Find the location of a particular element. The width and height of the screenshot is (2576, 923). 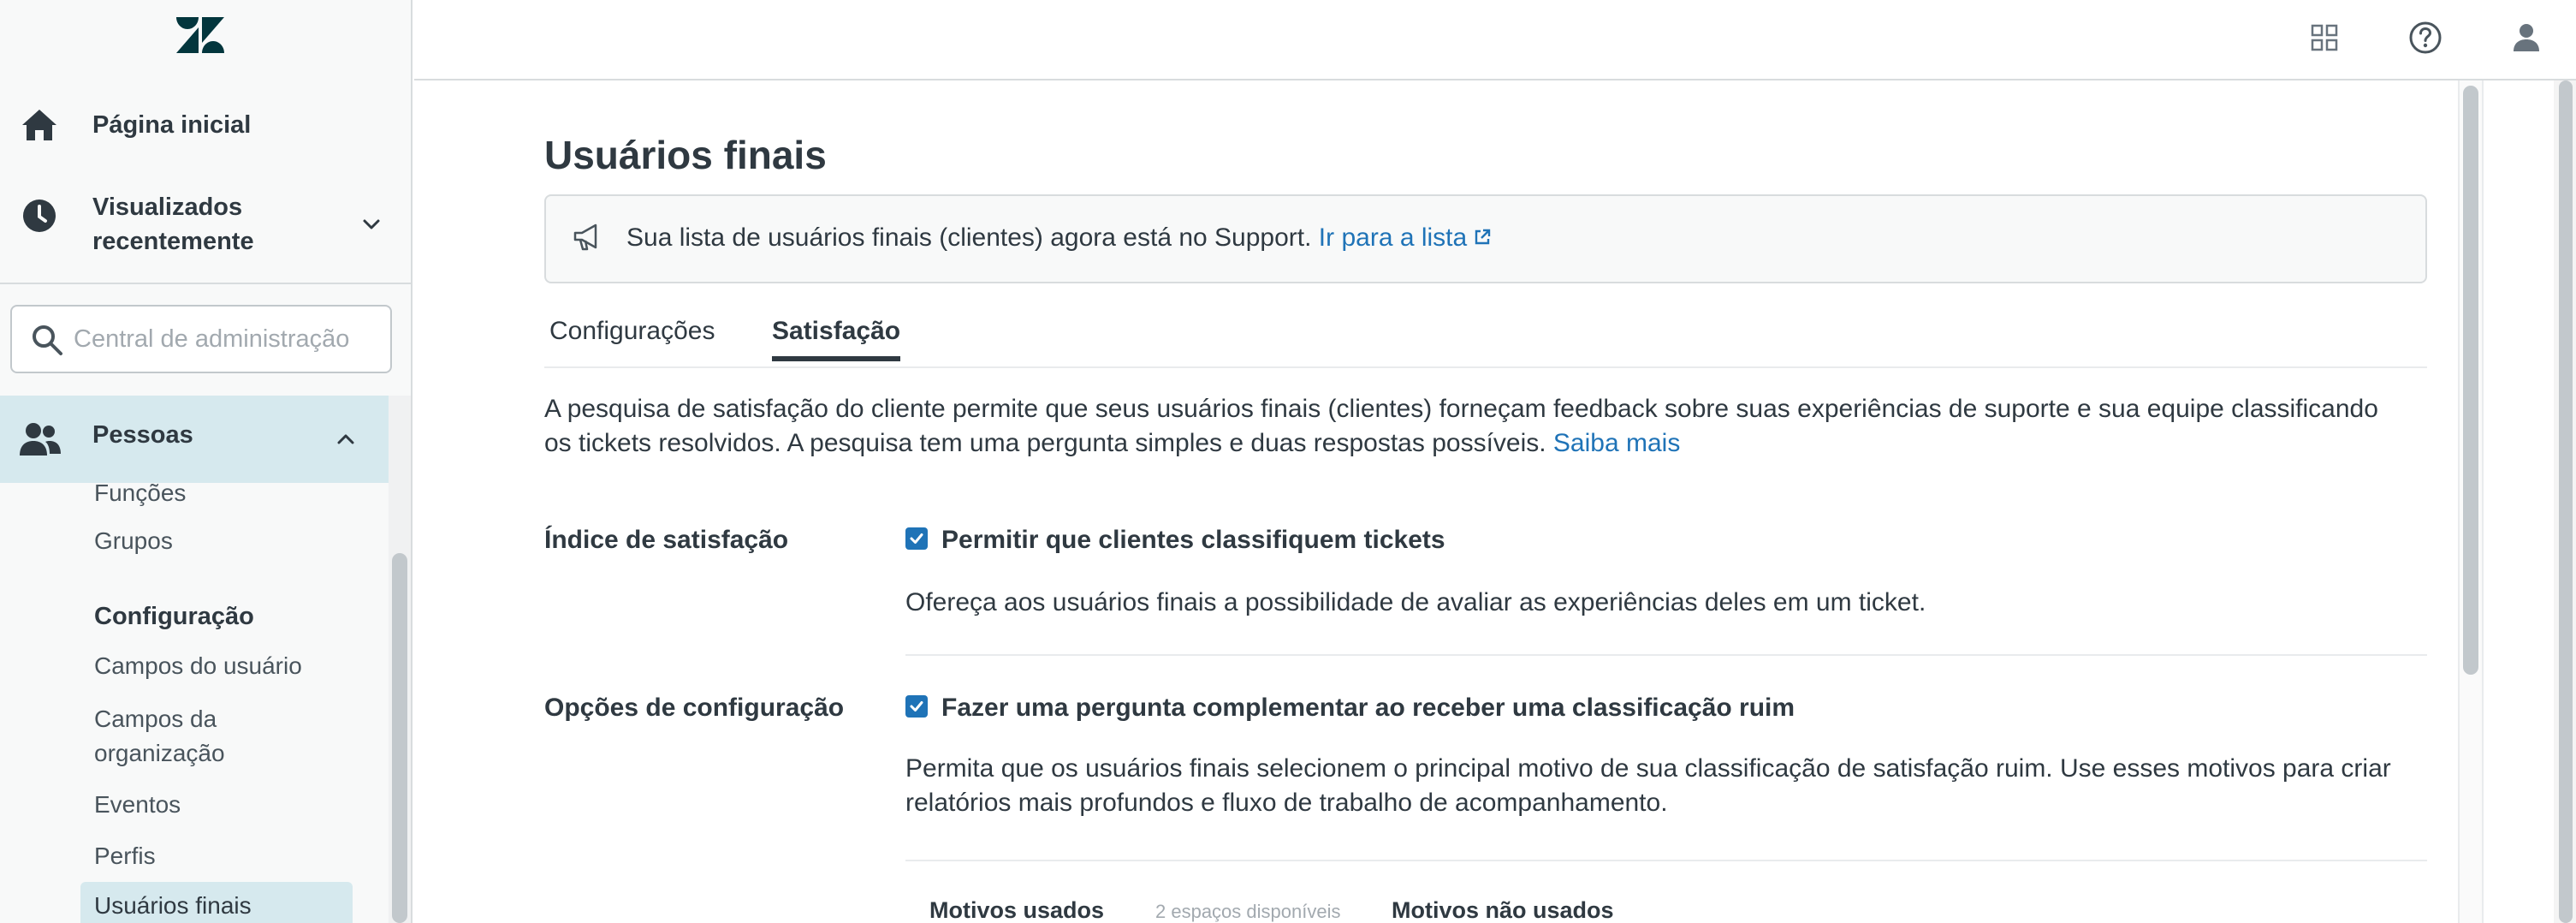

chevron-down-icon is located at coordinates (371, 224).